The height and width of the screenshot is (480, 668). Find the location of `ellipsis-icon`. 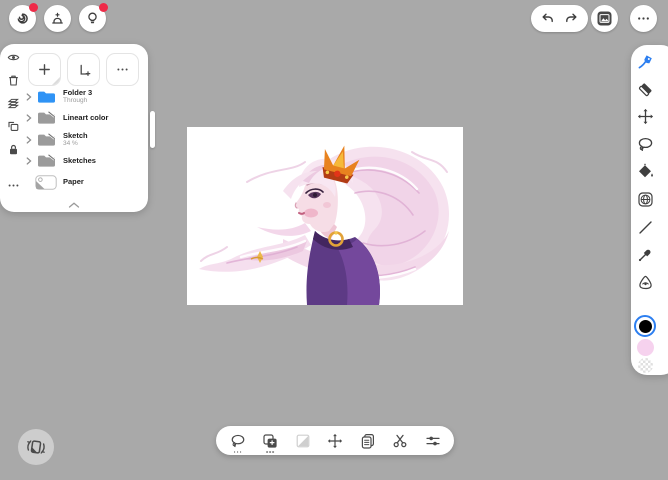

ellipsis-icon is located at coordinates (122, 69).